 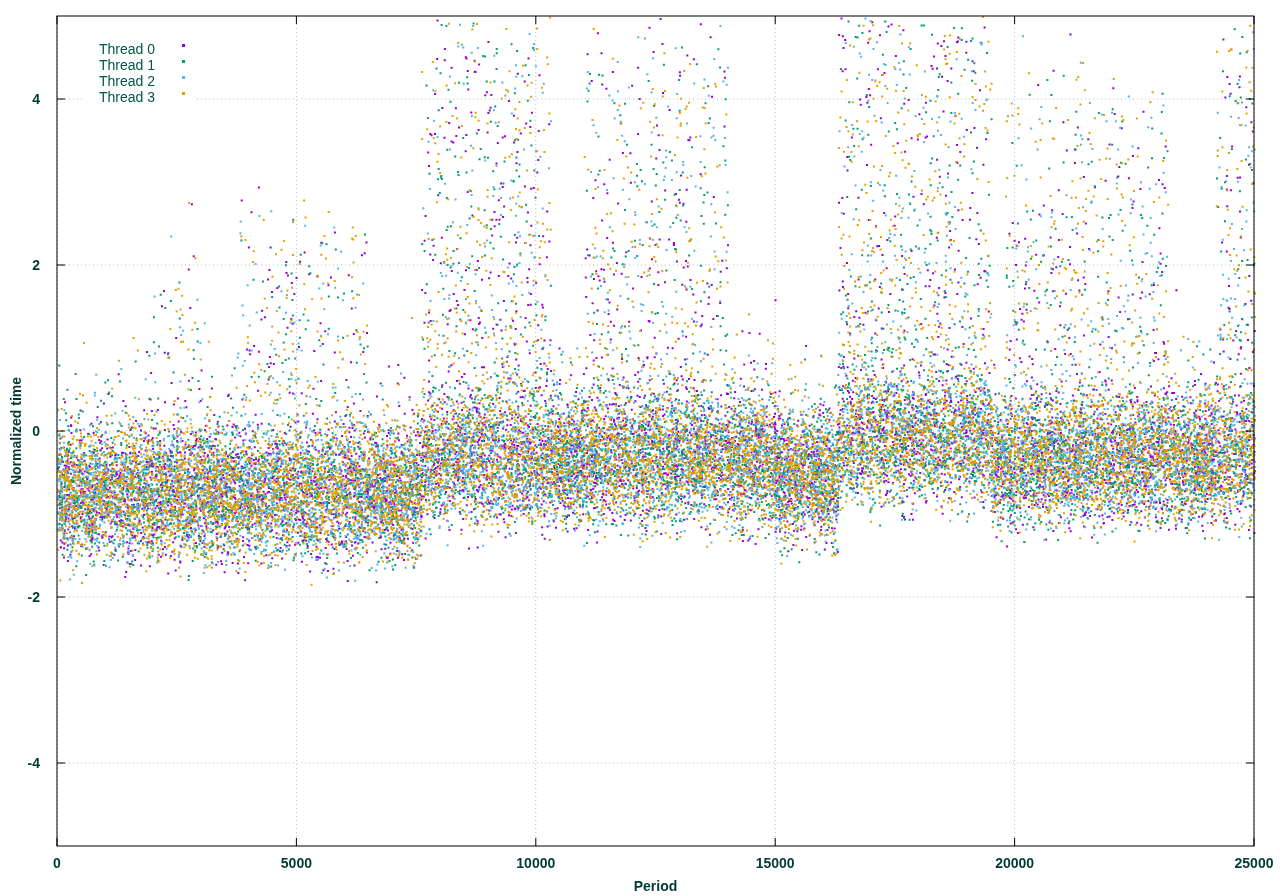 What do you see at coordinates (655, 886) in the screenshot?
I see `x-axis-title: Period` at bounding box center [655, 886].